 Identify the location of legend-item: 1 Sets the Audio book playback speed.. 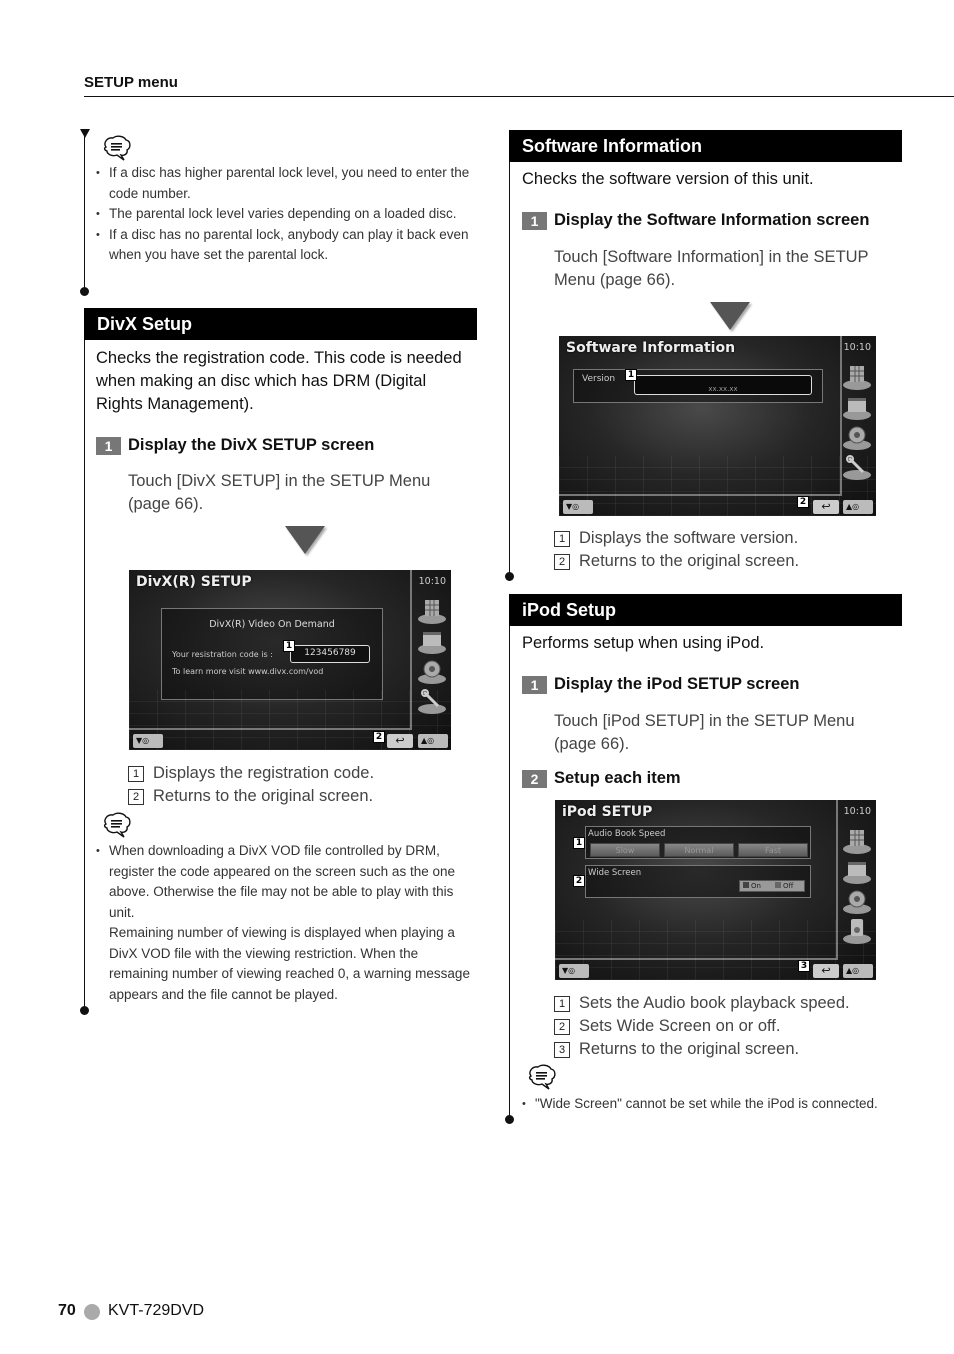
(702, 1003).